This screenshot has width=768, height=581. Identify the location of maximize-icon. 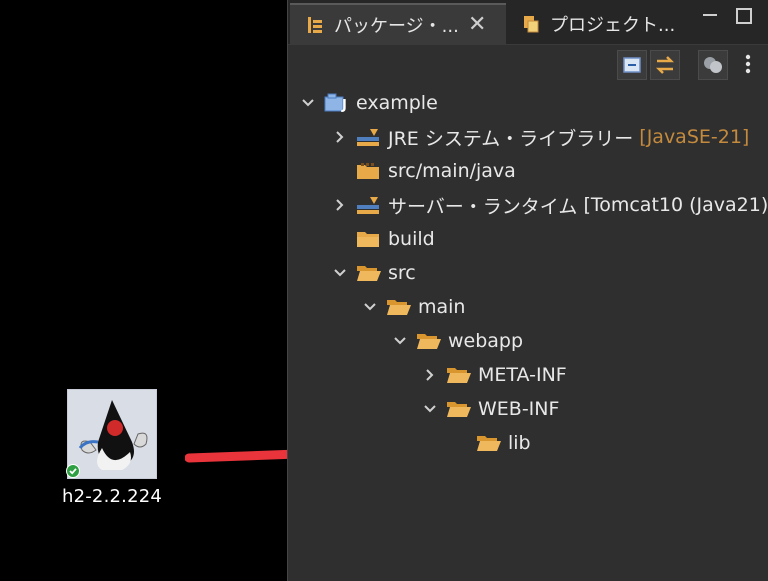
(744, 16).